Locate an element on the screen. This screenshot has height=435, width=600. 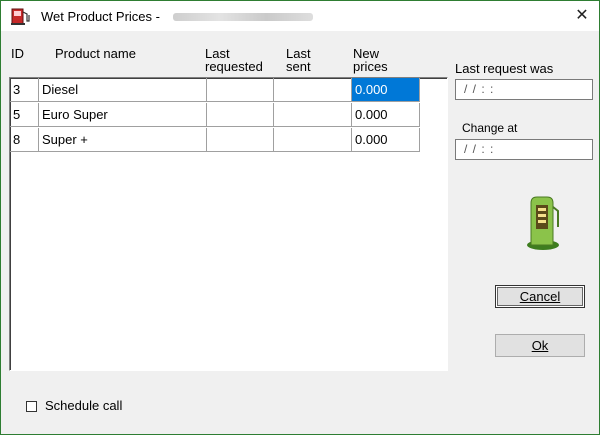
title-obscured-text is located at coordinates (243, 17).